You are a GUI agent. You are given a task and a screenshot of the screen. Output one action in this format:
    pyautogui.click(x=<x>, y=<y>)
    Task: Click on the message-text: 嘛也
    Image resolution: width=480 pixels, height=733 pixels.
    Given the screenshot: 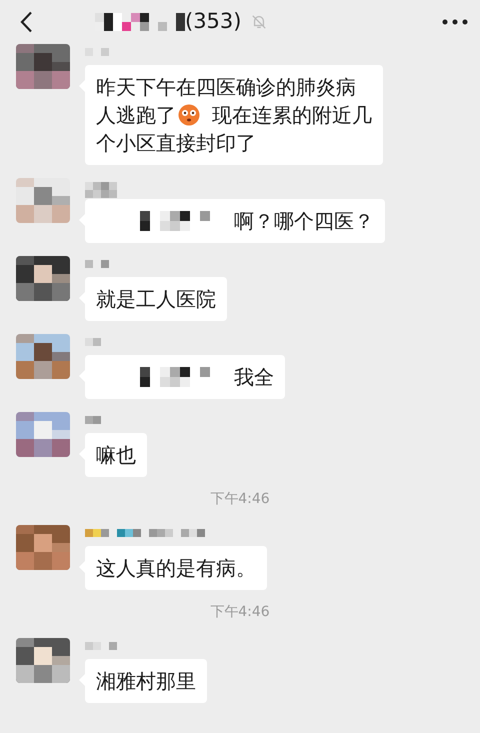 What is the action you would take?
    pyautogui.click(x=116, y=455)
    